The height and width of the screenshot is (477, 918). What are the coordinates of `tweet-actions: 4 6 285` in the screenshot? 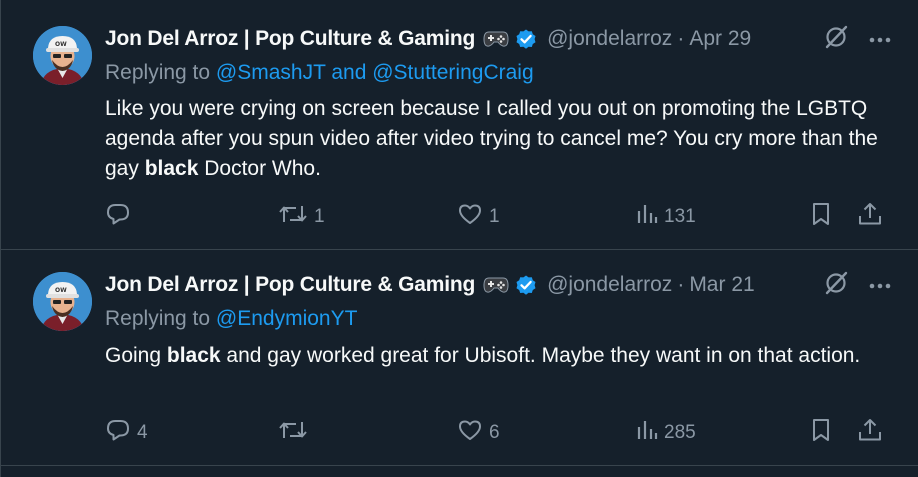 It's located at (495, 433).